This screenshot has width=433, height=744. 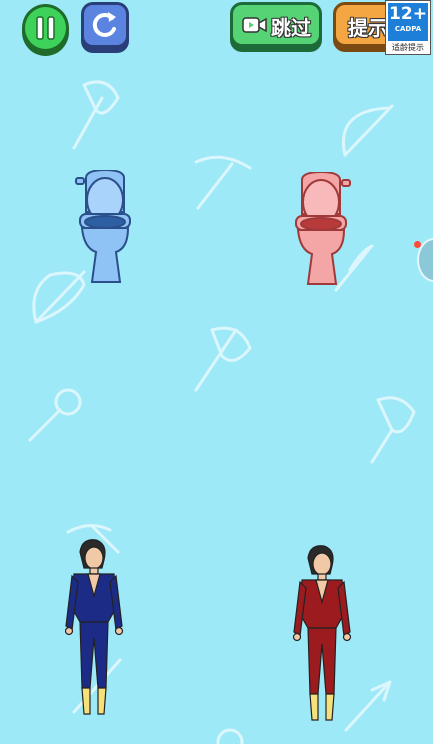 I want to click on notification-dot, so click(x=417, y=244).